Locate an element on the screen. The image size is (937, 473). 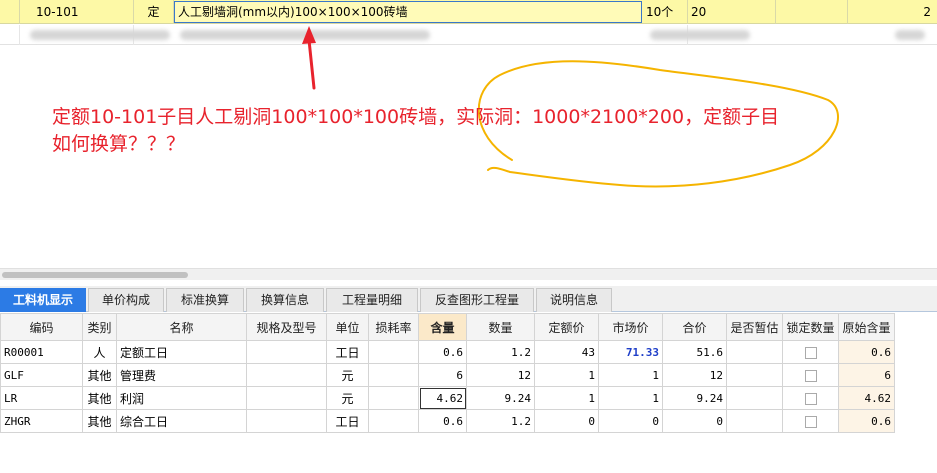
quota-quantity-cell: 20 is located at coordinates (732, 12).